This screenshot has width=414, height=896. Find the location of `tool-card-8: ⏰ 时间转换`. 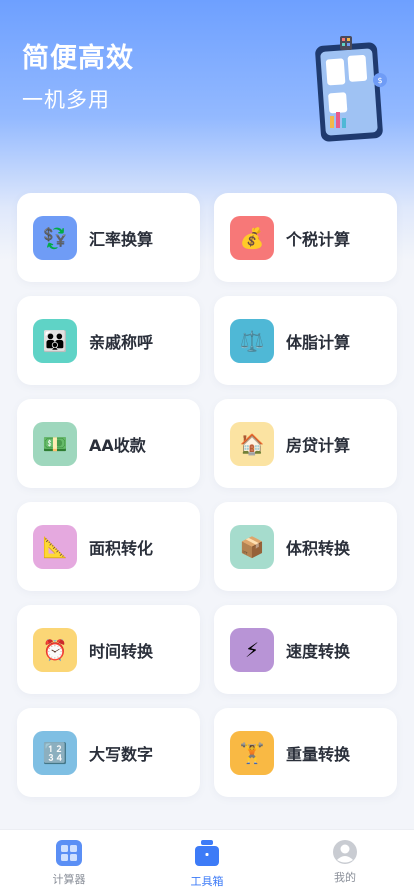

tool-card-8: ⏰ 时间转换 is located at coordinates (108, 649).